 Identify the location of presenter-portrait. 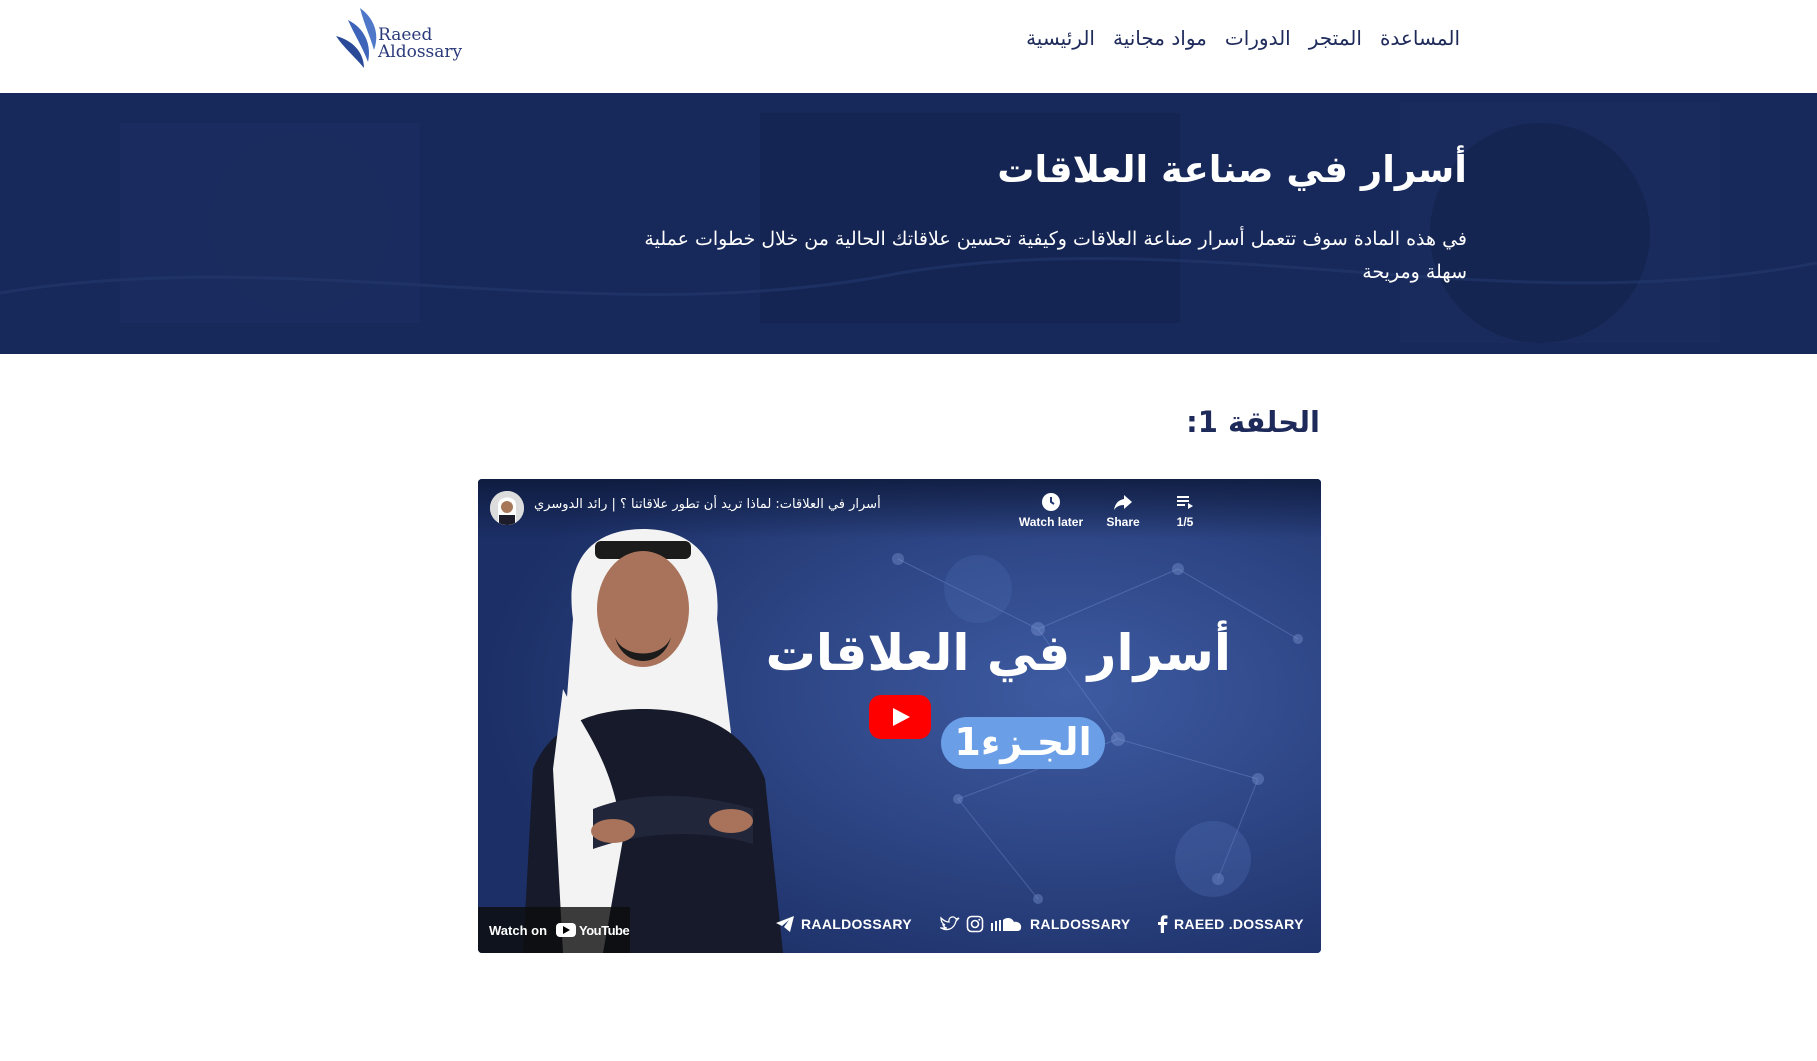
(653, 741).